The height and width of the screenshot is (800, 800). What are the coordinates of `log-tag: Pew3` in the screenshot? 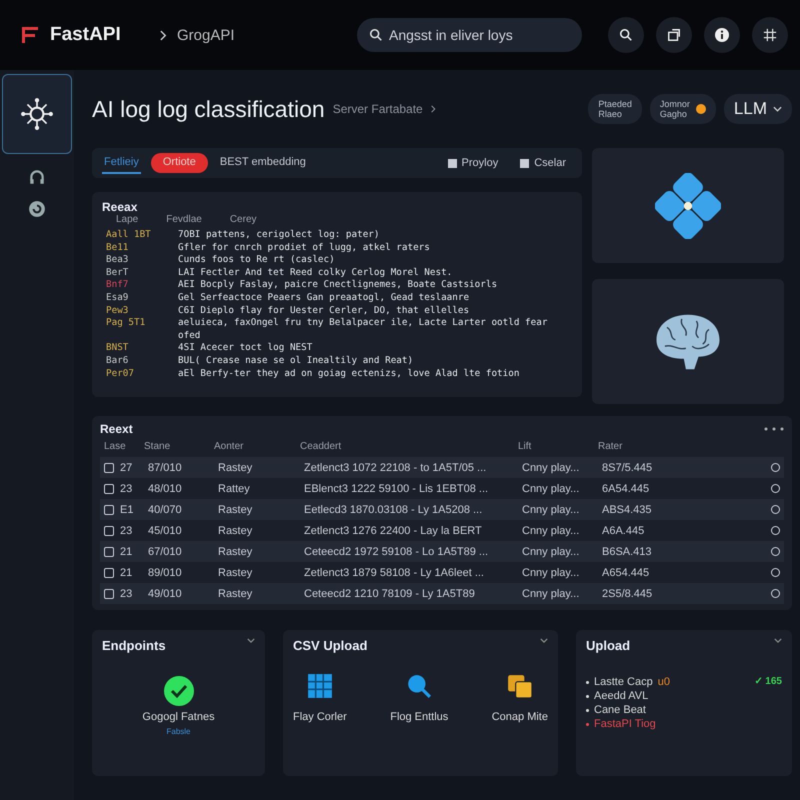 It's located at (135, 311).